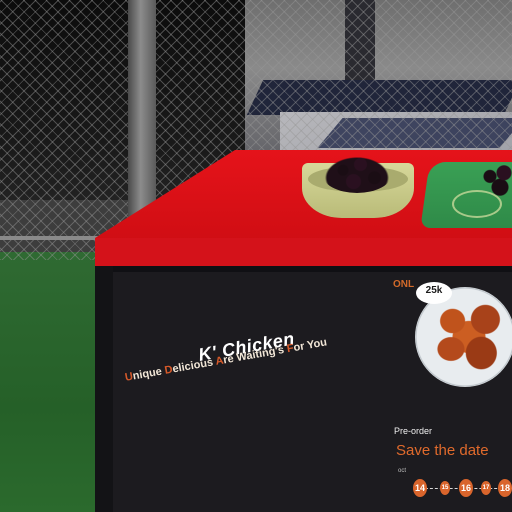 This screenshot has width=512, height=512. What do you see at coordinates (404, 284) in the screenshot?
I see `only-label: ONL` at bounding box center [404, 284].